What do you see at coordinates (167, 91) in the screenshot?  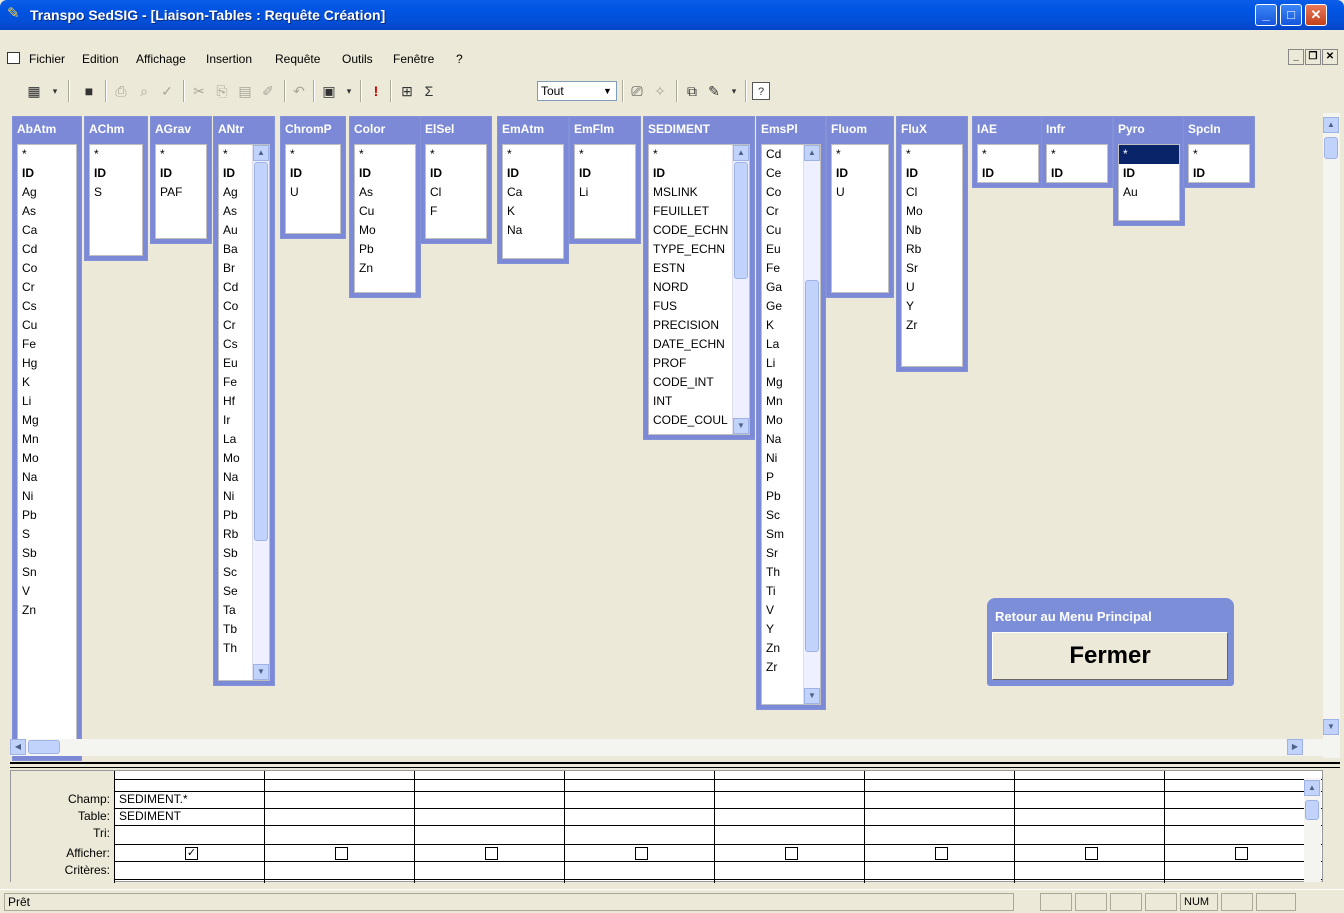 I see `spelling-icon: ✓` at bounding box center [167, 91].